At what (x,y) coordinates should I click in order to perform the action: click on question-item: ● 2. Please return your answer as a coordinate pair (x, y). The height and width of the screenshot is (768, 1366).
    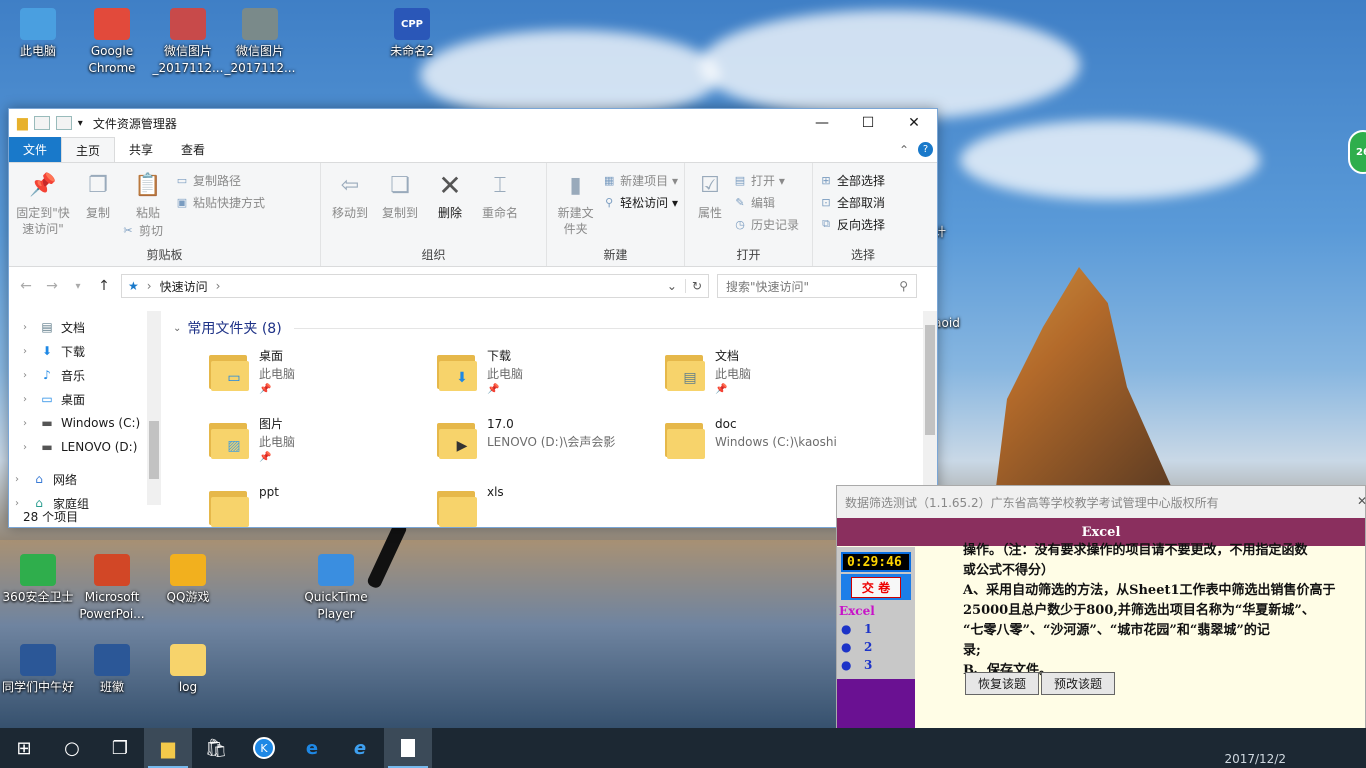
    Looking at the image, I should click on (878, 647).